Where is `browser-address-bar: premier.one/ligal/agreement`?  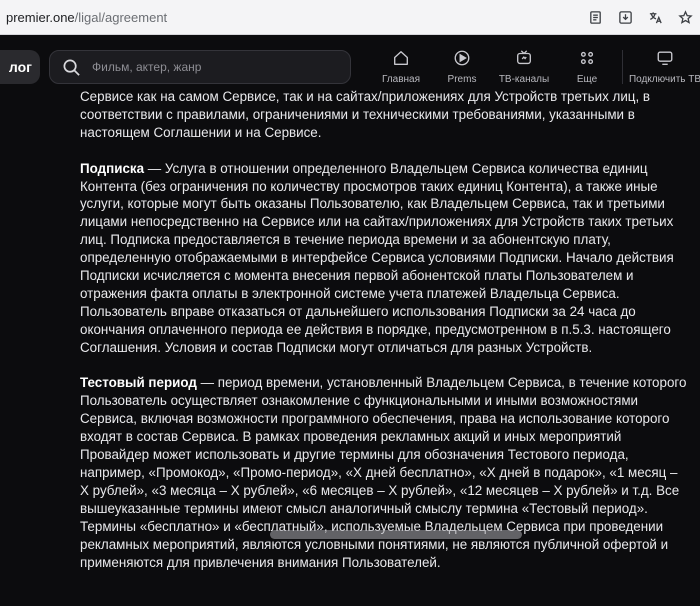
browser-address-bar: premier.one/ligal/agreement is located at coordinates (350, 17).